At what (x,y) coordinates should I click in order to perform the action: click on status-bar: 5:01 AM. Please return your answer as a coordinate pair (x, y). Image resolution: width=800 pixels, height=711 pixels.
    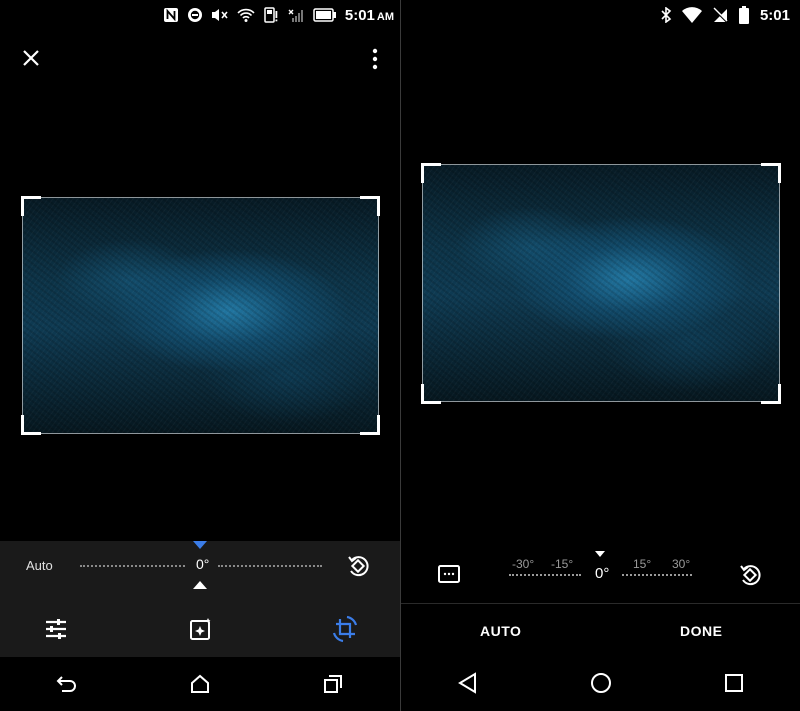
    Looking at the image, I should click on (200, 15).